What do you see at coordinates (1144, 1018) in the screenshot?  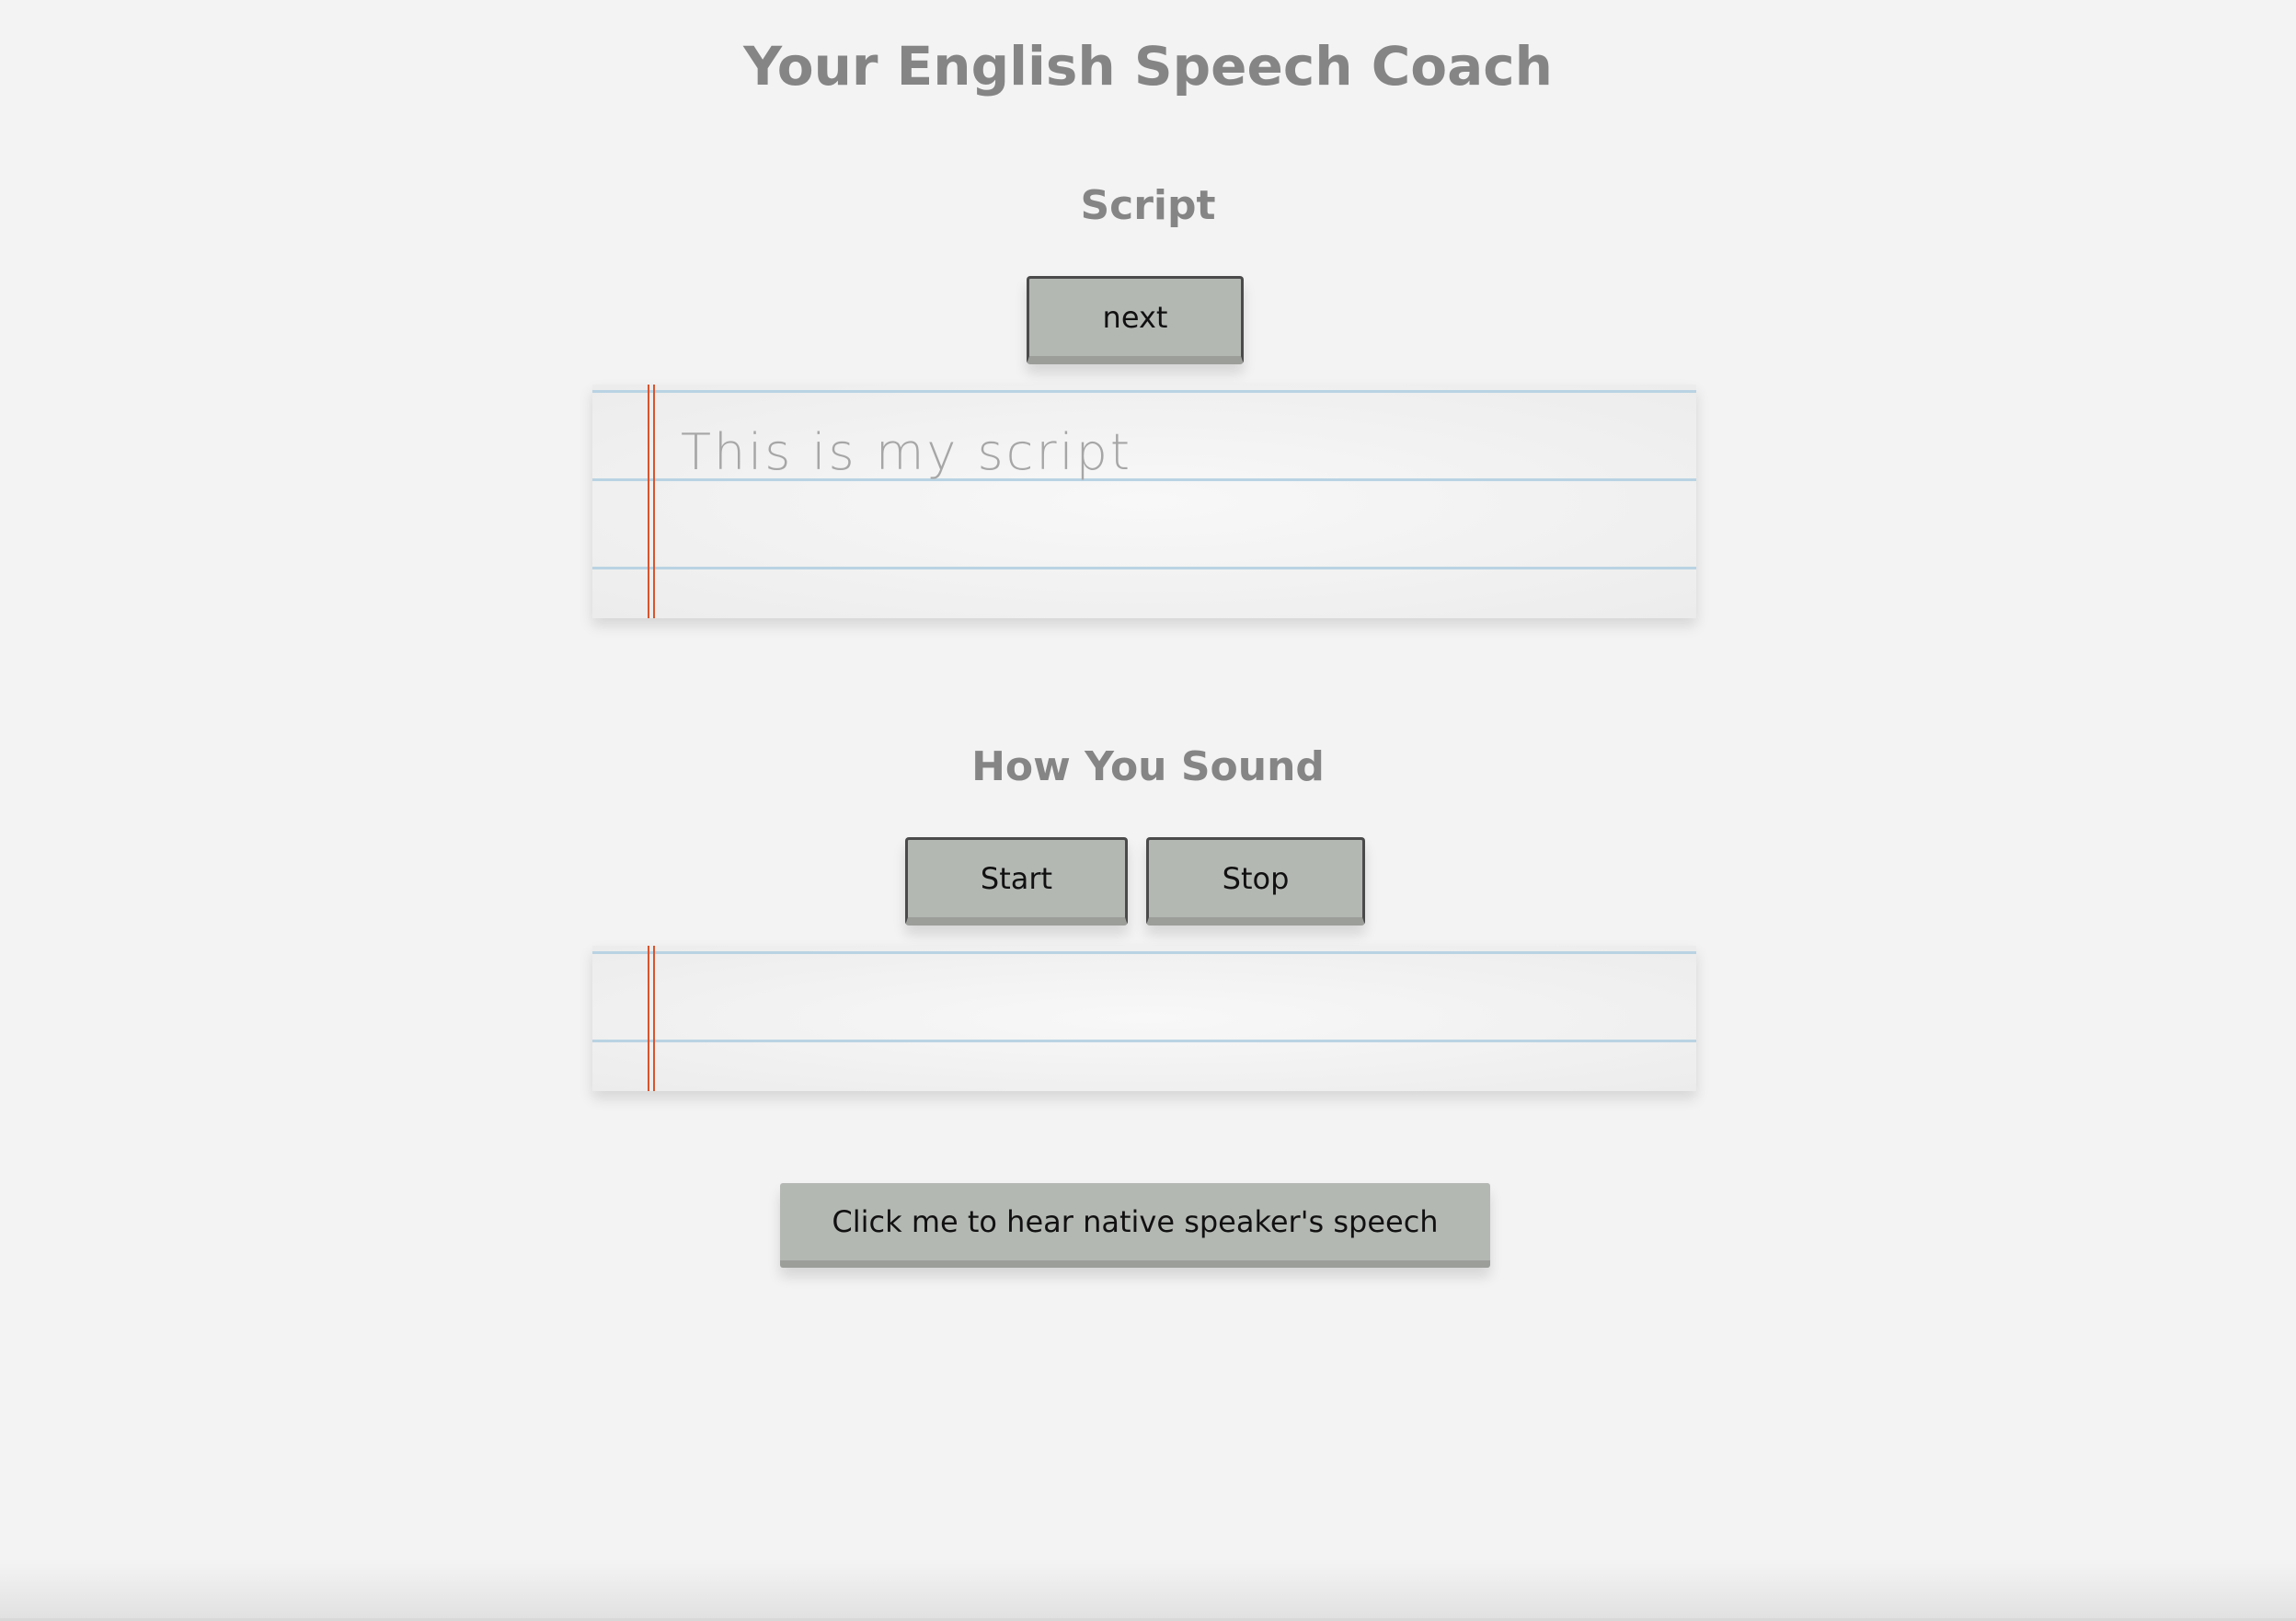 I see `transcript-paper` at bounding box center [1144, 1018].